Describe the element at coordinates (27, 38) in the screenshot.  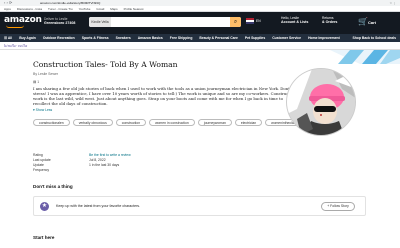
I see `nav-item: Buy Again` at that location.